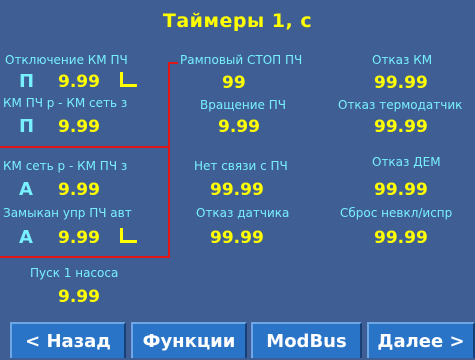  I want to click on timer-label-no-link: Нет связи с ПЧ, so click(241, 166).